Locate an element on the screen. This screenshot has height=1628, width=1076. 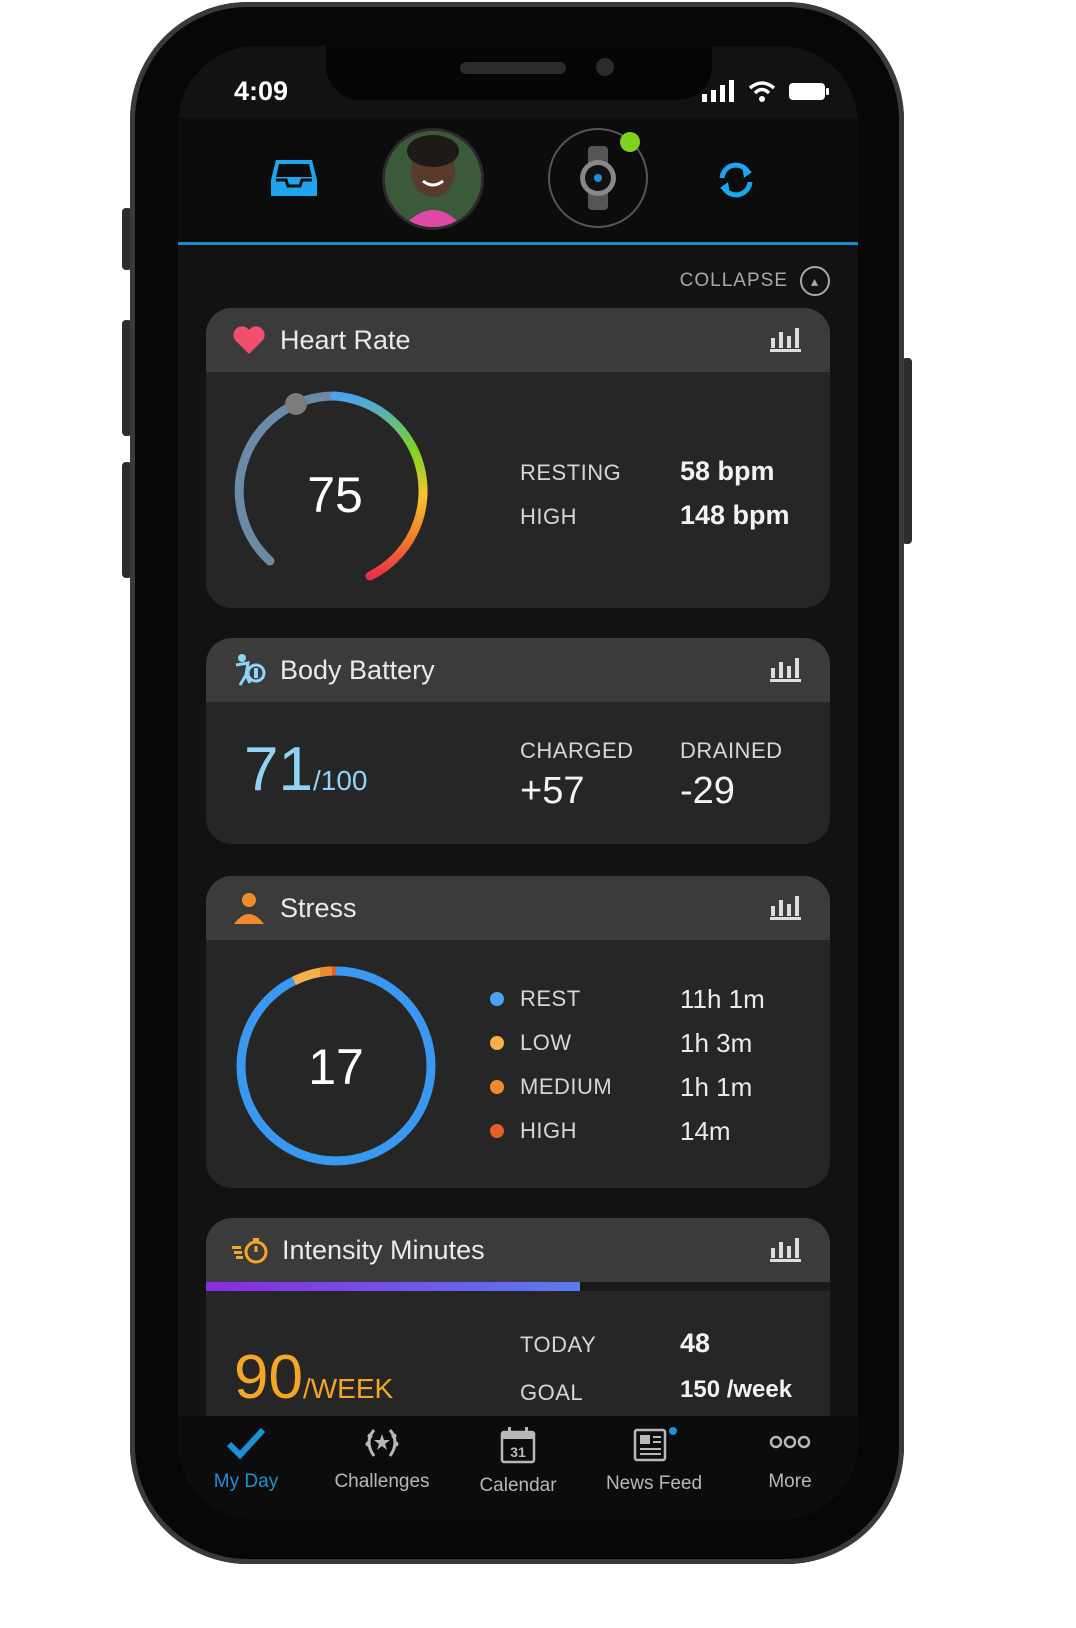
stress-level-value: 1h 3m is located at coordinates (716, 1043).